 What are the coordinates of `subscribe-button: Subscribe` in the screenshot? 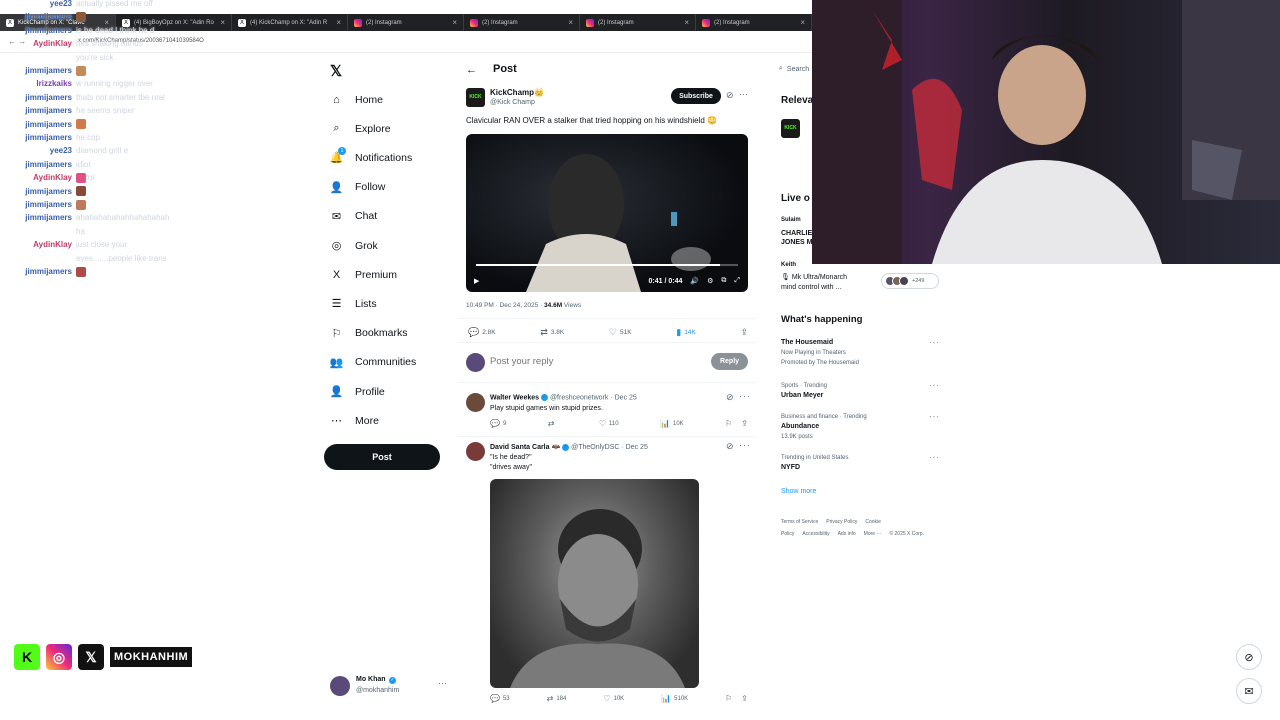 It's located at (696, 96).